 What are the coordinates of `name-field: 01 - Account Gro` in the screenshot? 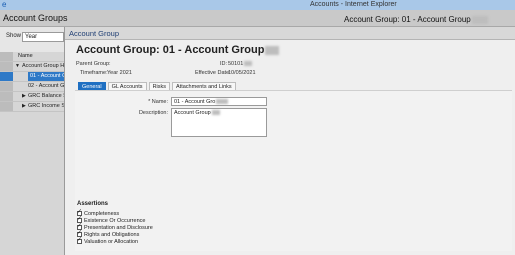 It's located at (219, 101).